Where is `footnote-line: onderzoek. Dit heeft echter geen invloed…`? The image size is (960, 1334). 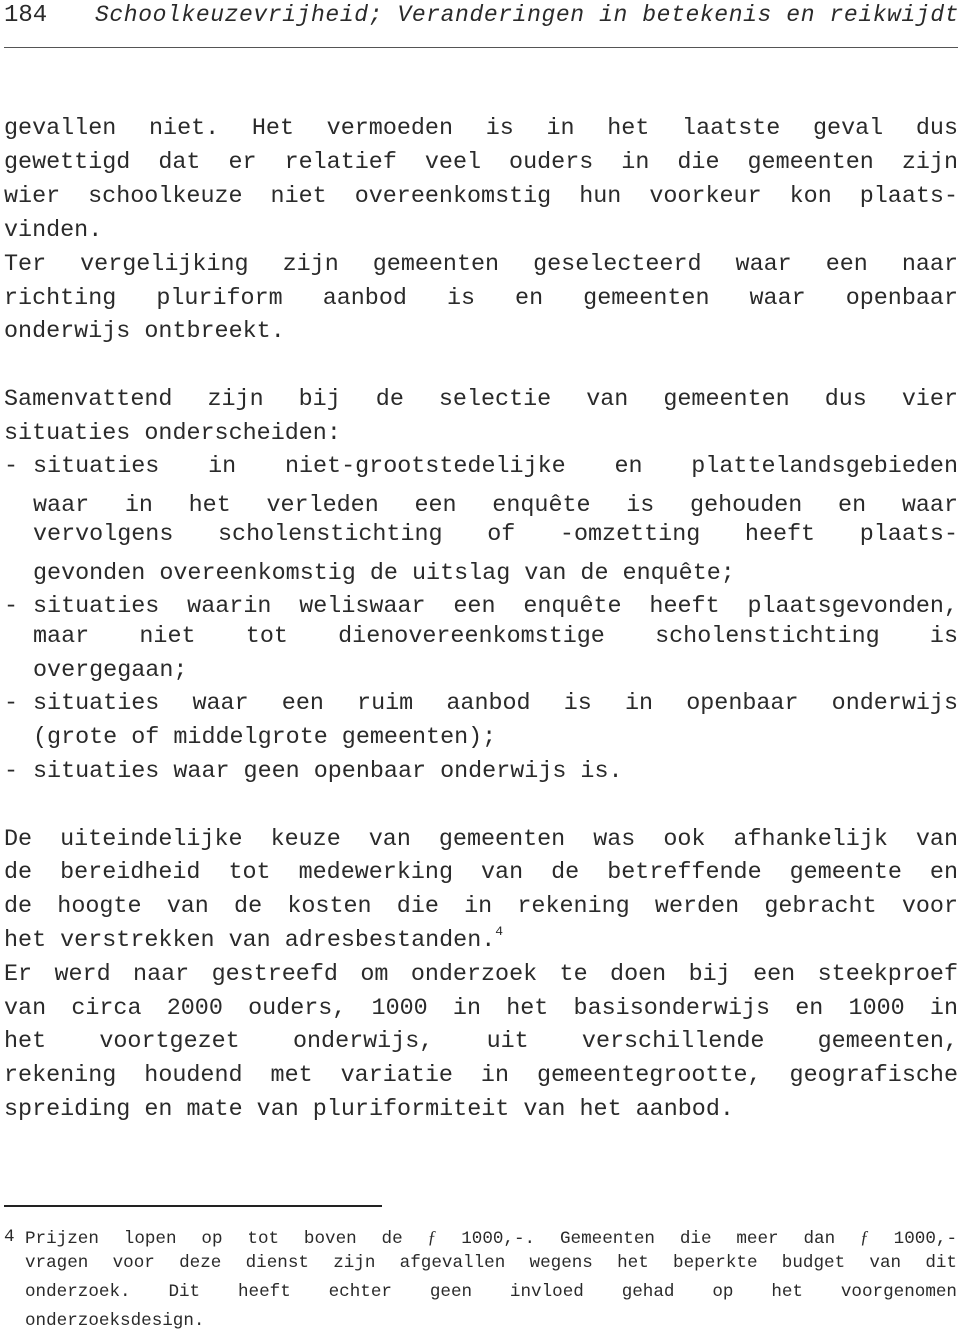
footnote-line: onderzoek. Dit heeft echter geen invloed… is located at coordinates (491, 1292).